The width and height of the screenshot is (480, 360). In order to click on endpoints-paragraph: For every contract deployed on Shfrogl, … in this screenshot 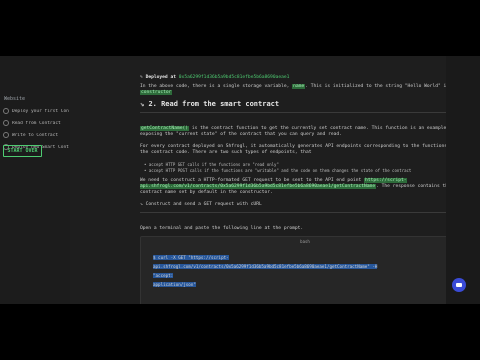, I will do `click(298, 149)`.